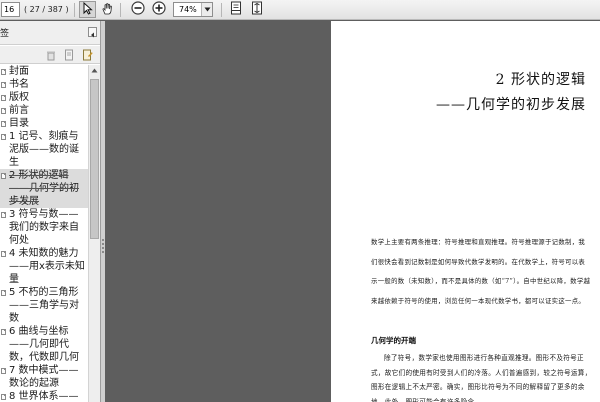  What do you see at coordinates (19, 123) in the screenshot?
I see `bookmark-label: 目录` at bounding box center [19, 123].